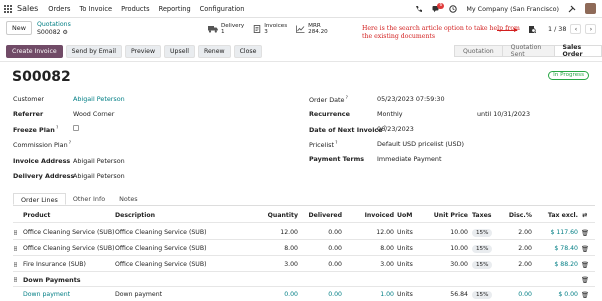  Describe the element at coordinates (278, 248) in the screenshot. I see `row-quantity: 8.00` at that location.